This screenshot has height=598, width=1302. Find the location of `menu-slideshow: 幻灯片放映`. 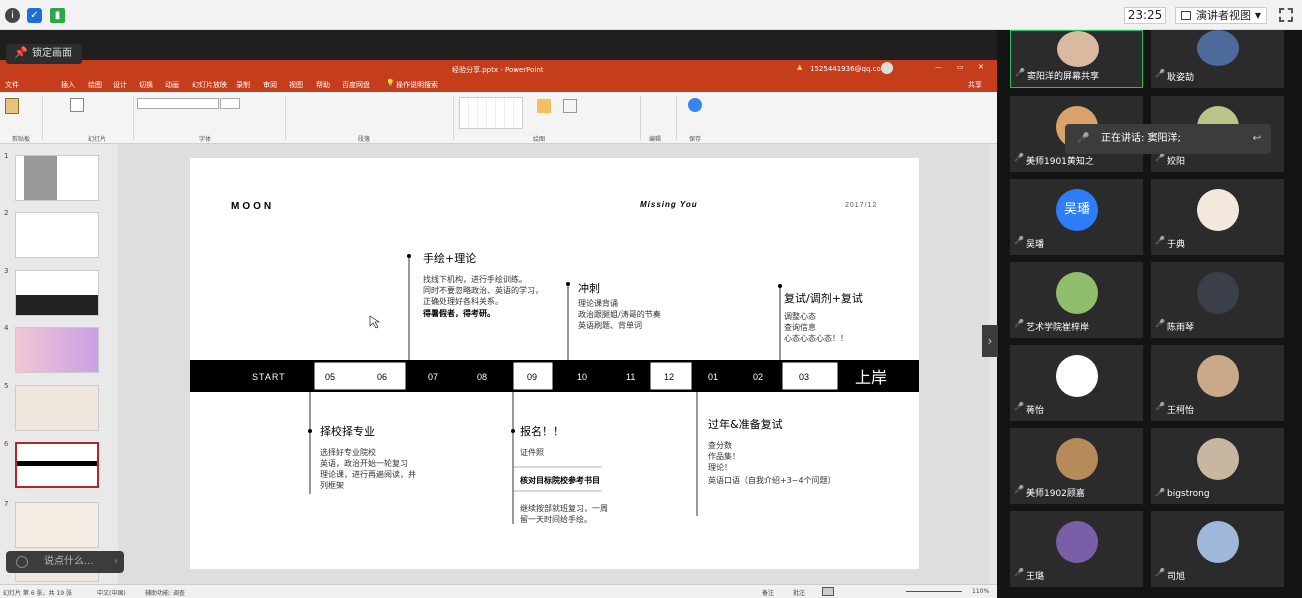

menu-slideshow: 幻灯片放映 is located at coordinates (209, 85).